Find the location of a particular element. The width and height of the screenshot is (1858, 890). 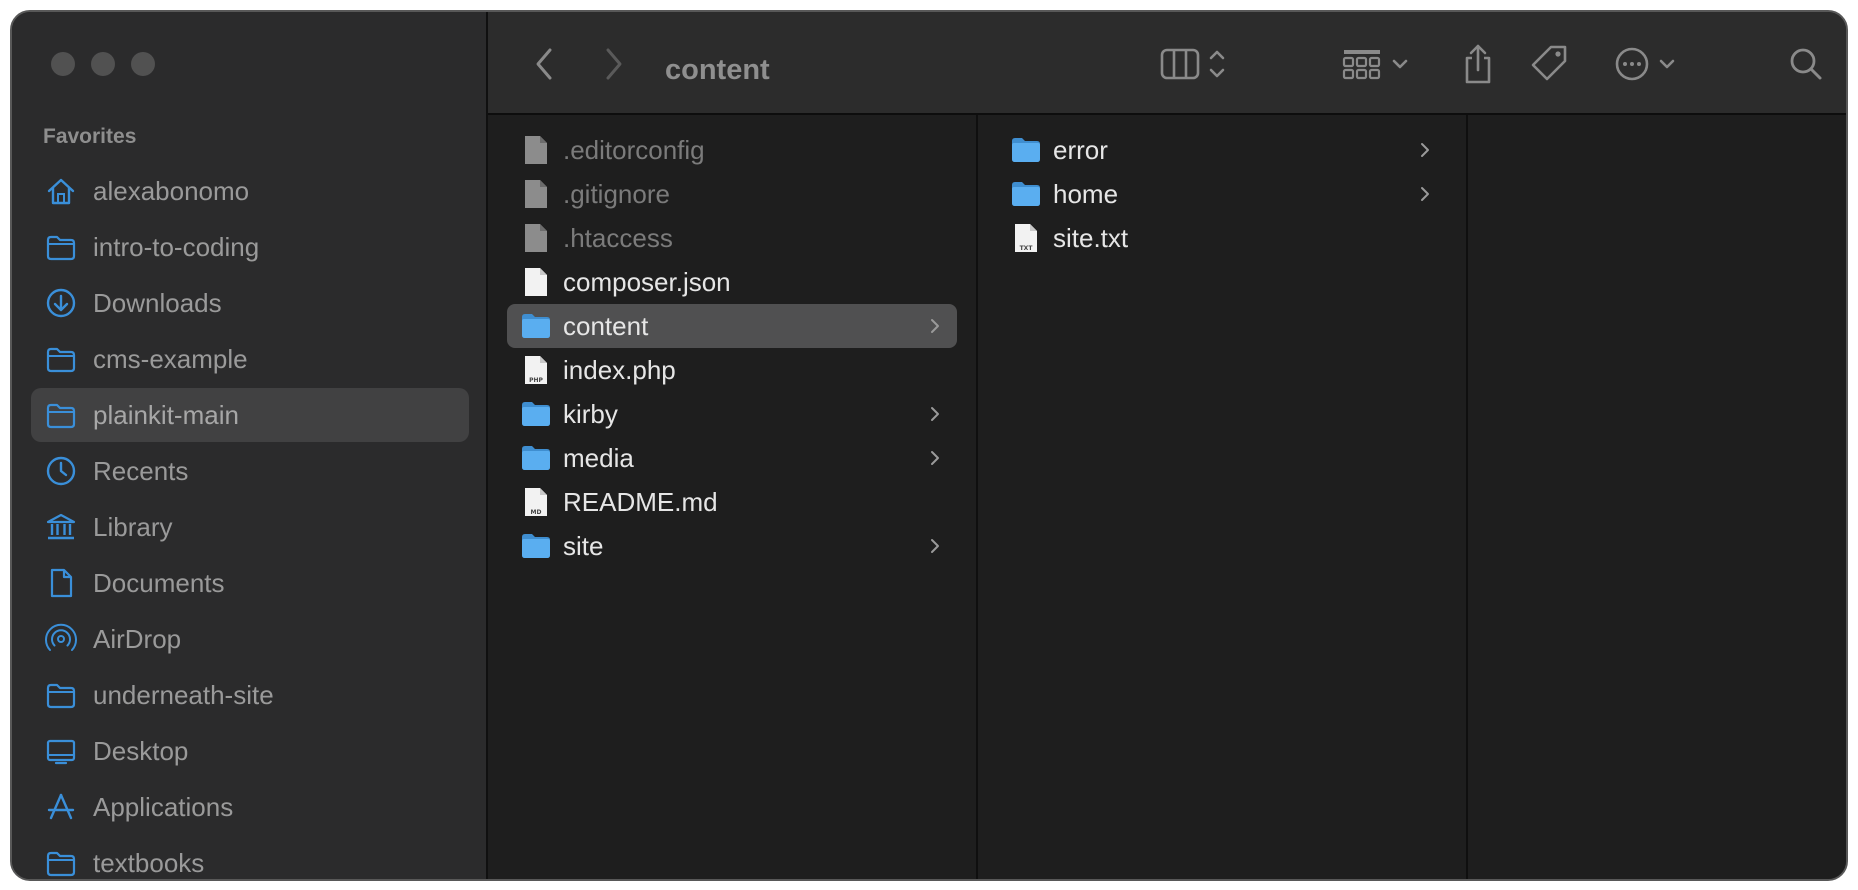

svg-text: PHP is located at coordinates (536, 380).